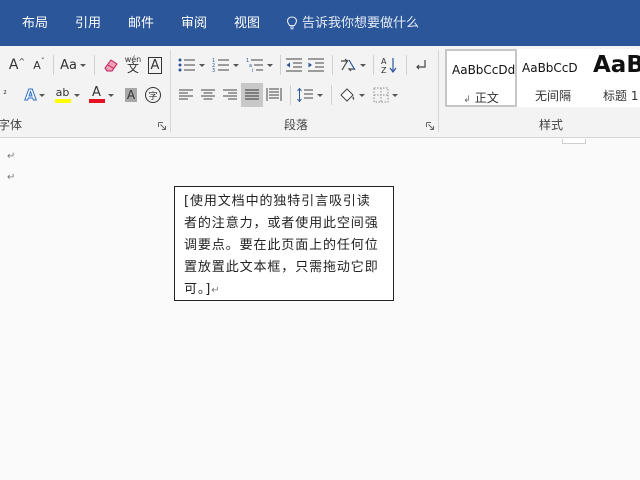  I want to click on tab-references: 引用, so click(88, 24).